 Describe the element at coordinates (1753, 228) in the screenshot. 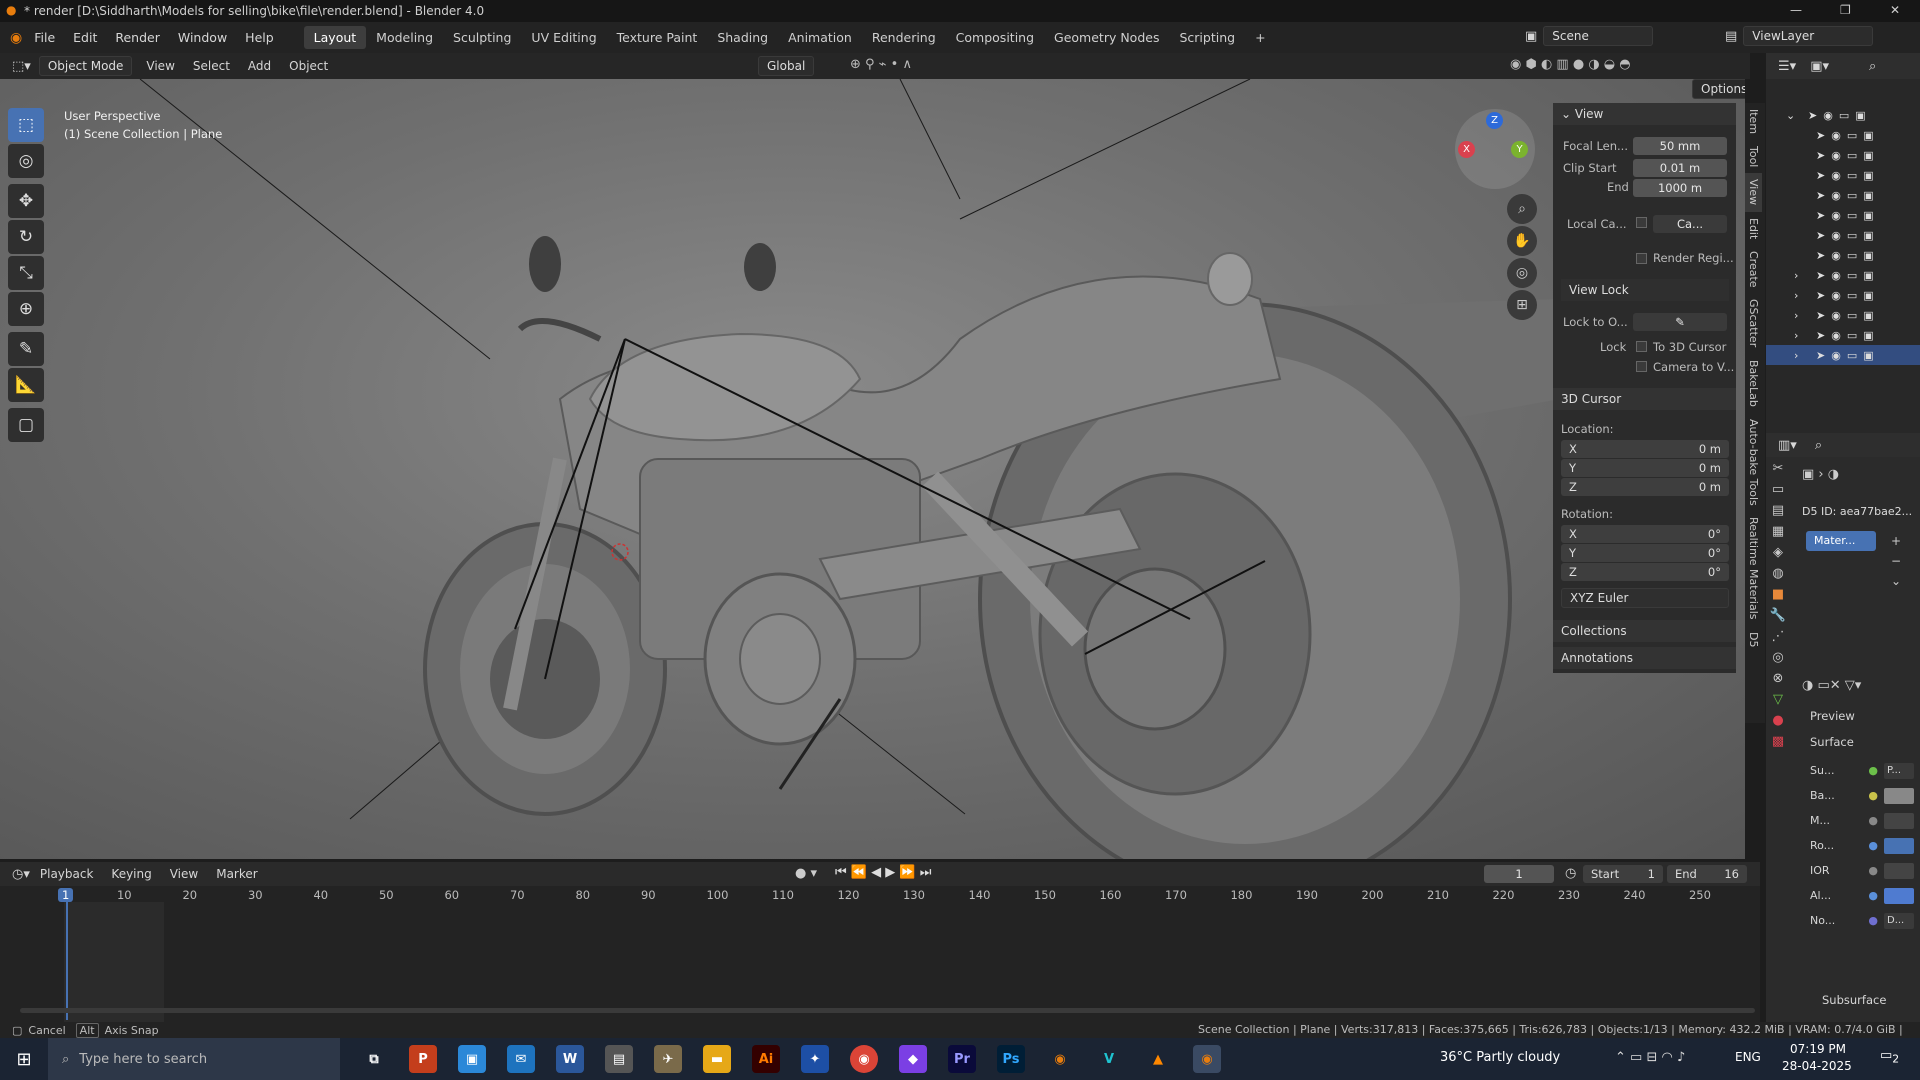

I see `tab-edit: Edit` at that location.